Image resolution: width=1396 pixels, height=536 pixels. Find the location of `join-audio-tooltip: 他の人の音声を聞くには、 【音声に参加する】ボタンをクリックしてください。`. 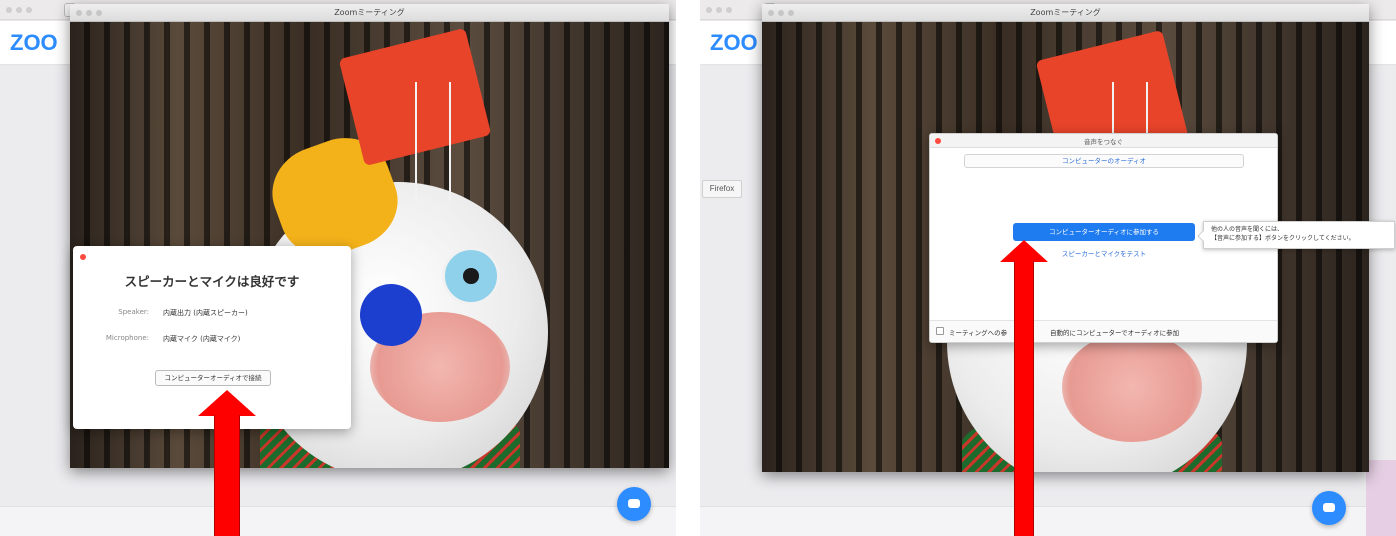

join-audio-tooltip: 他の人の音声を聞くには、 【音声に参加する】ボタンをクリックしてください。 is located at coordinates (1296, 235).